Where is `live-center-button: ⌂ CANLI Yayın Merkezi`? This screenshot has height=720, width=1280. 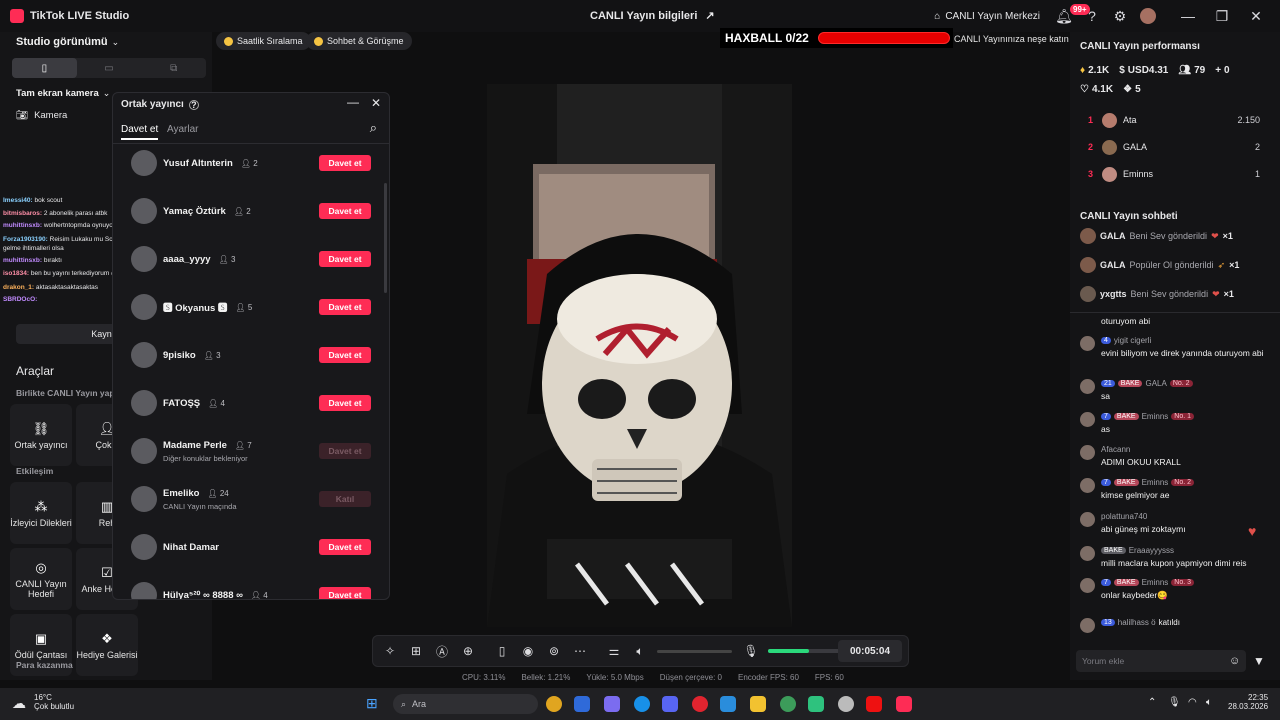 live-center-button: ⌂ CANLI Yayın Merkezi is located at coordinates (987, 16).